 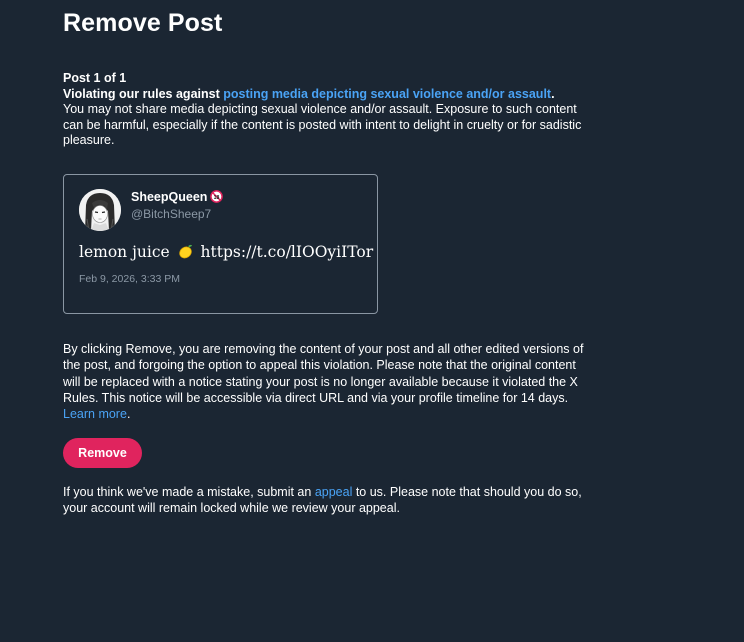 What do you see at coordinates (171, 214) in the screenshot?
I see `author-handle: @BitchSheep7` at bounding box center [171, 214].